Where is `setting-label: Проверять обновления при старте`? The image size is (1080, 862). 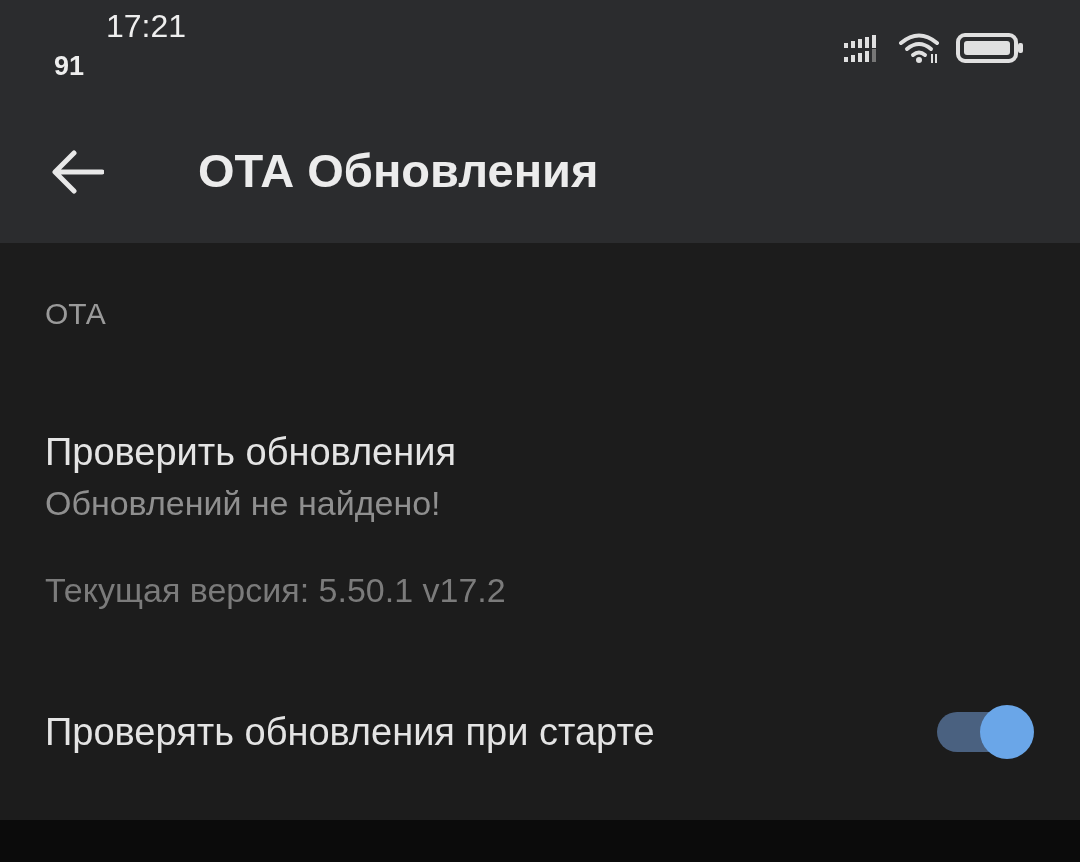 setting-label: Проверять обновления при старте is located at coordinates (350, 732).